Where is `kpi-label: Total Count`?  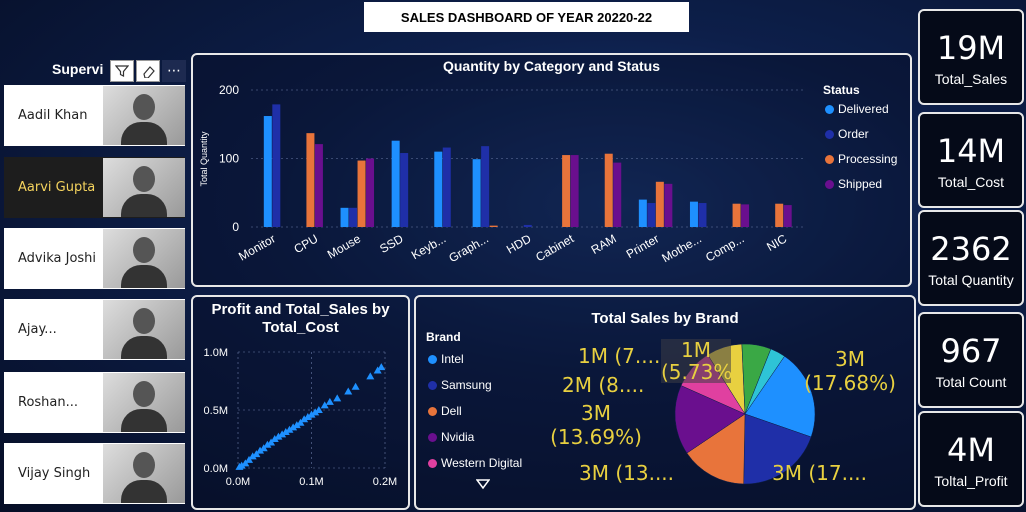
kpi-label: Total Count is located at coordinates (971, 382).